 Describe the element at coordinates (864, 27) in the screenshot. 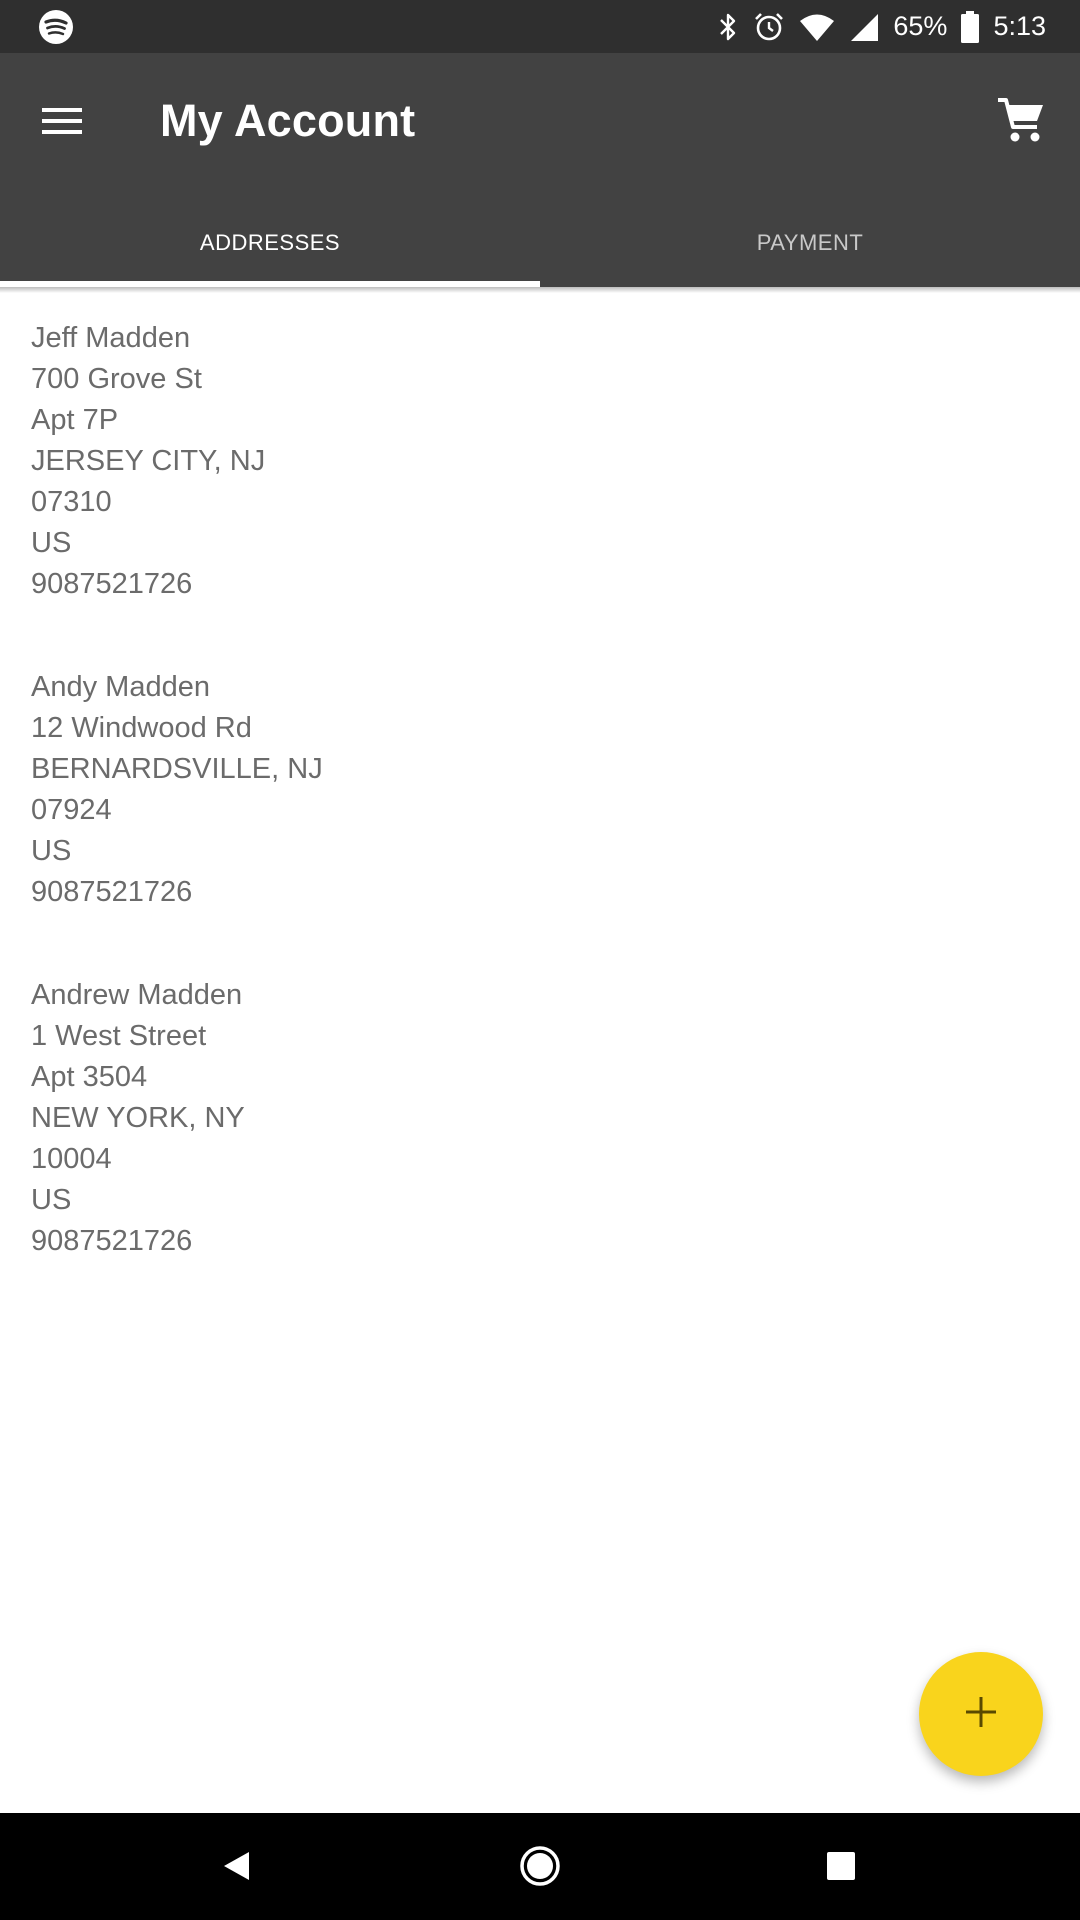

I see `cell-signal-icon` at that location.